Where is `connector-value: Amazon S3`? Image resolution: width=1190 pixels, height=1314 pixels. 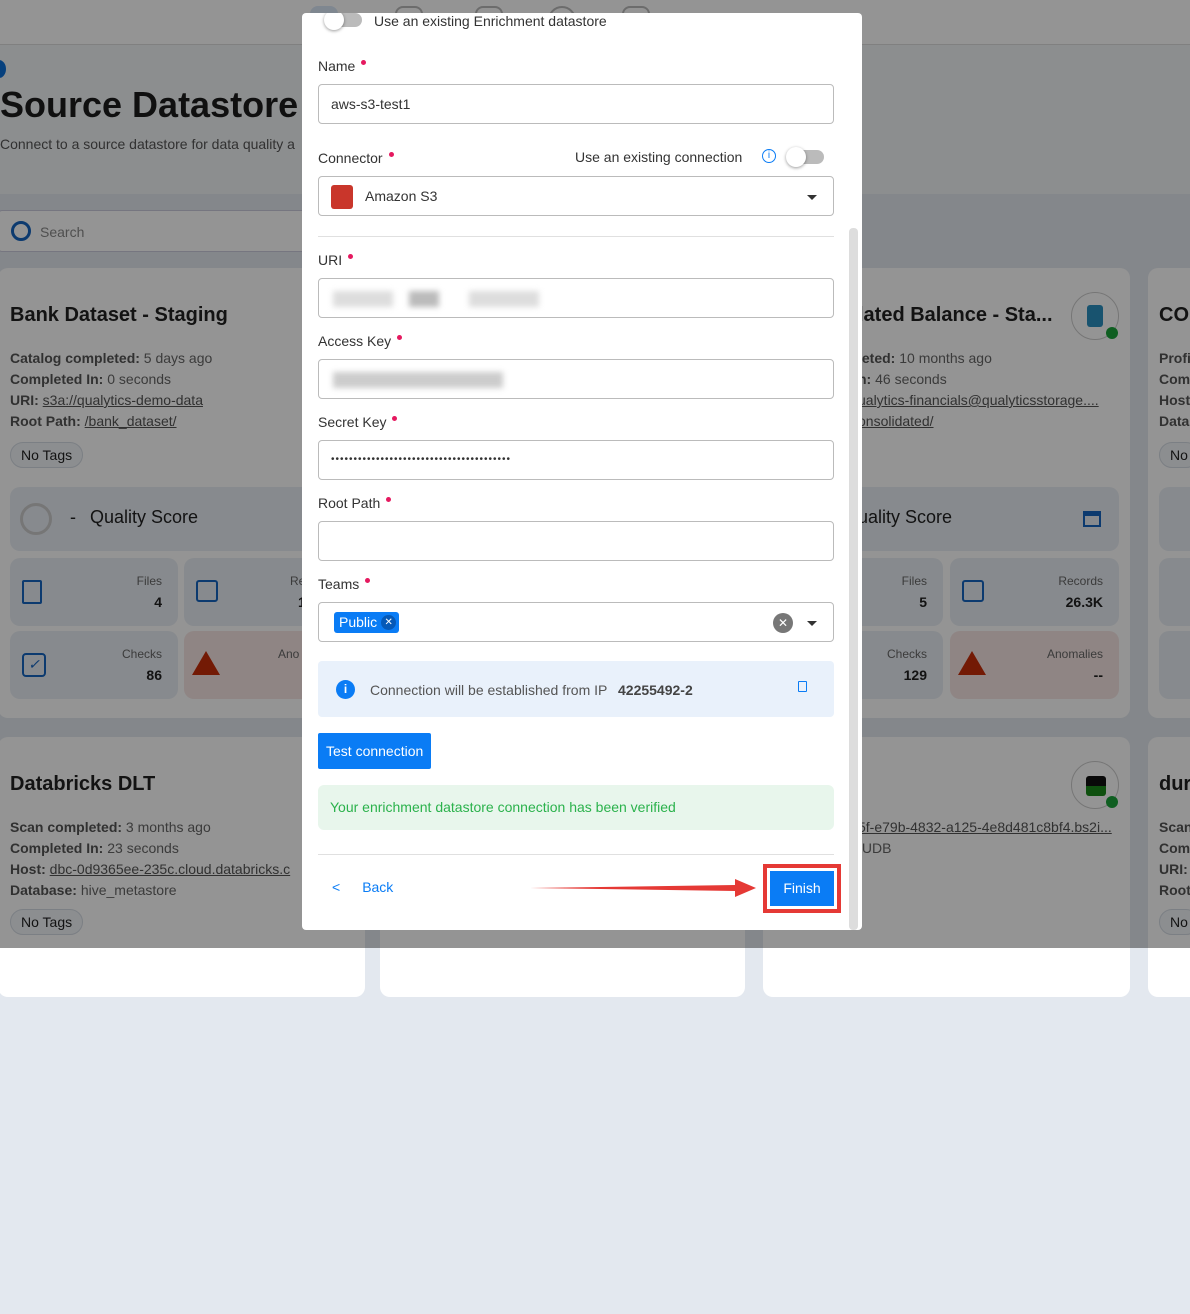
connector-value: Amazon S3 is located at coordinates (401, 196).